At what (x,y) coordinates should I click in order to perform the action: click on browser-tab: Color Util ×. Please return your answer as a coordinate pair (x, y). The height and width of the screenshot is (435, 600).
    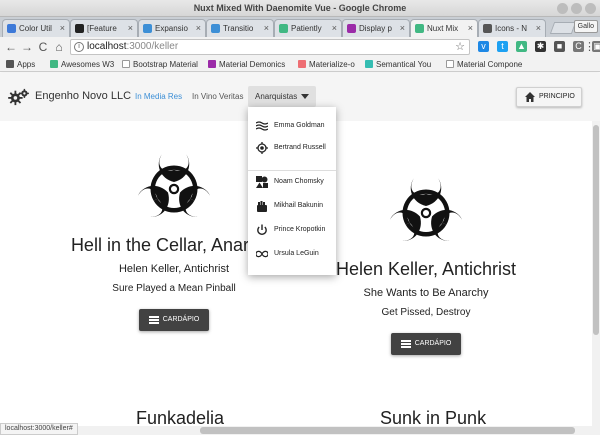
    Looking at the image, I should click on (36, 28).